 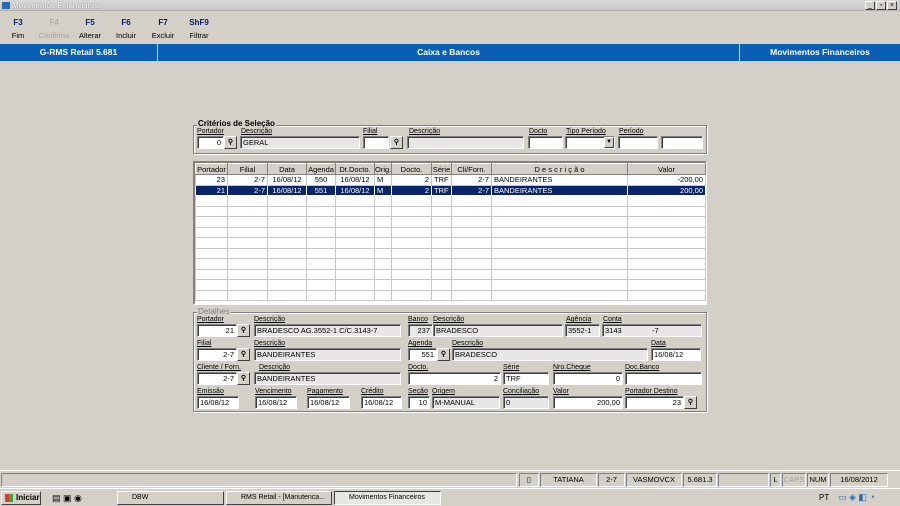 What do you see at coordinates (204, 343) in the screenshot?
I see `label: Filial` at bounding box center [204, 343].